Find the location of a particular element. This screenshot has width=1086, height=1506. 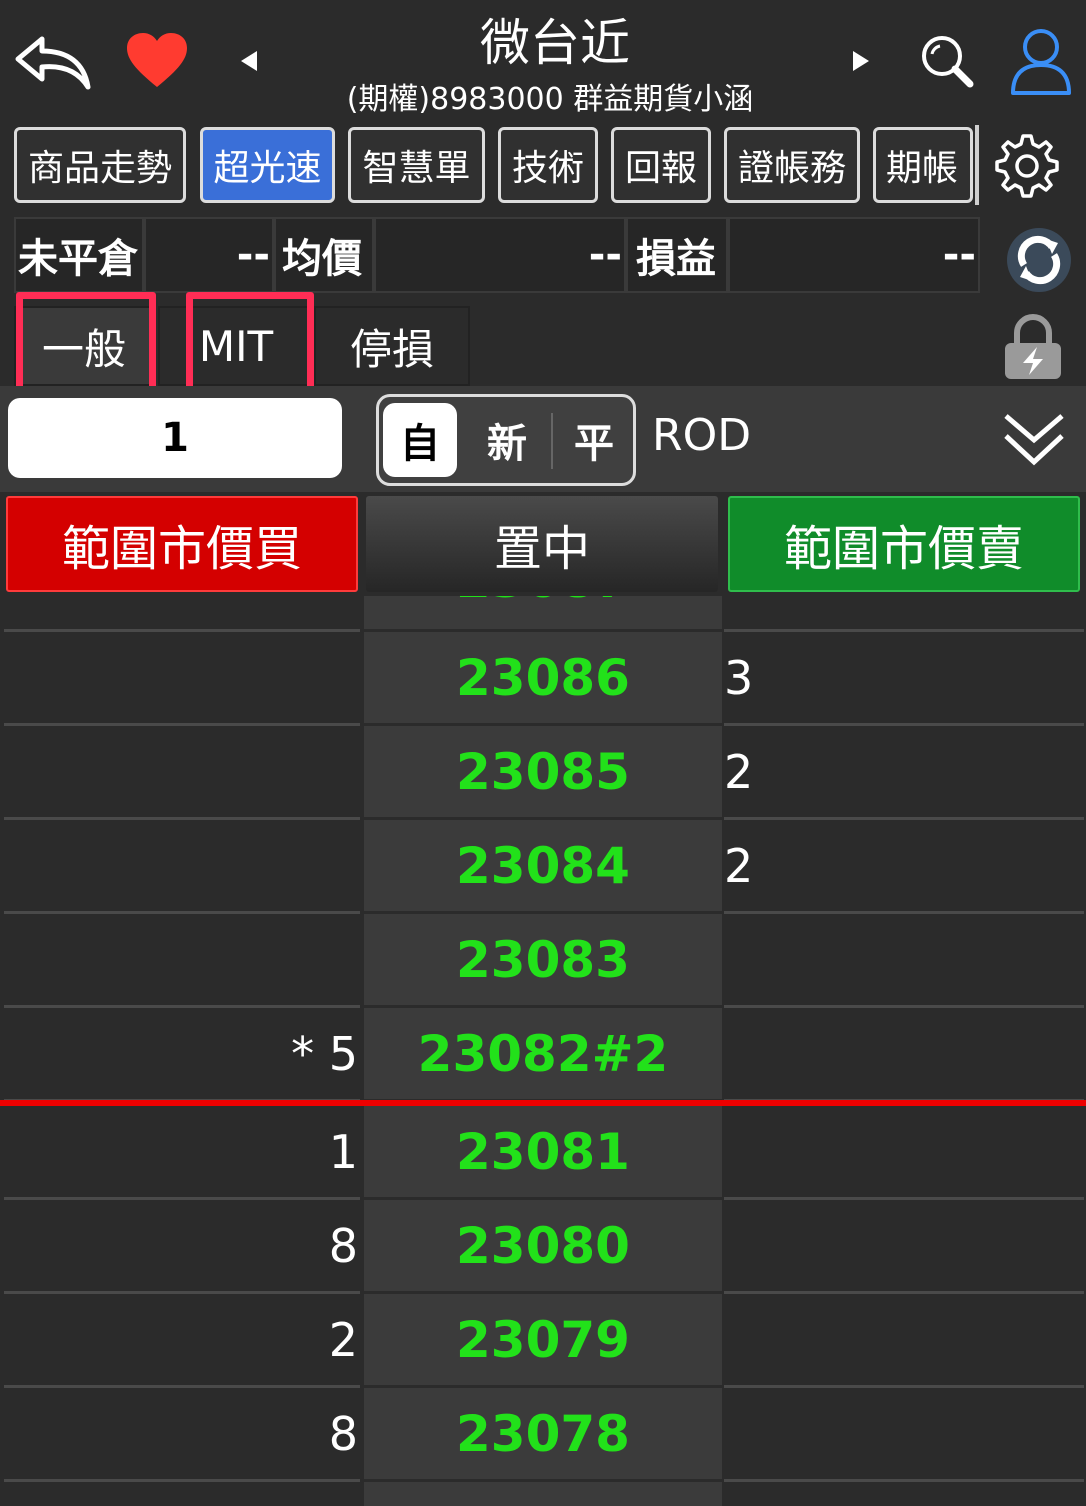

price-cell: 23083 is located at coordinates (543, 961).